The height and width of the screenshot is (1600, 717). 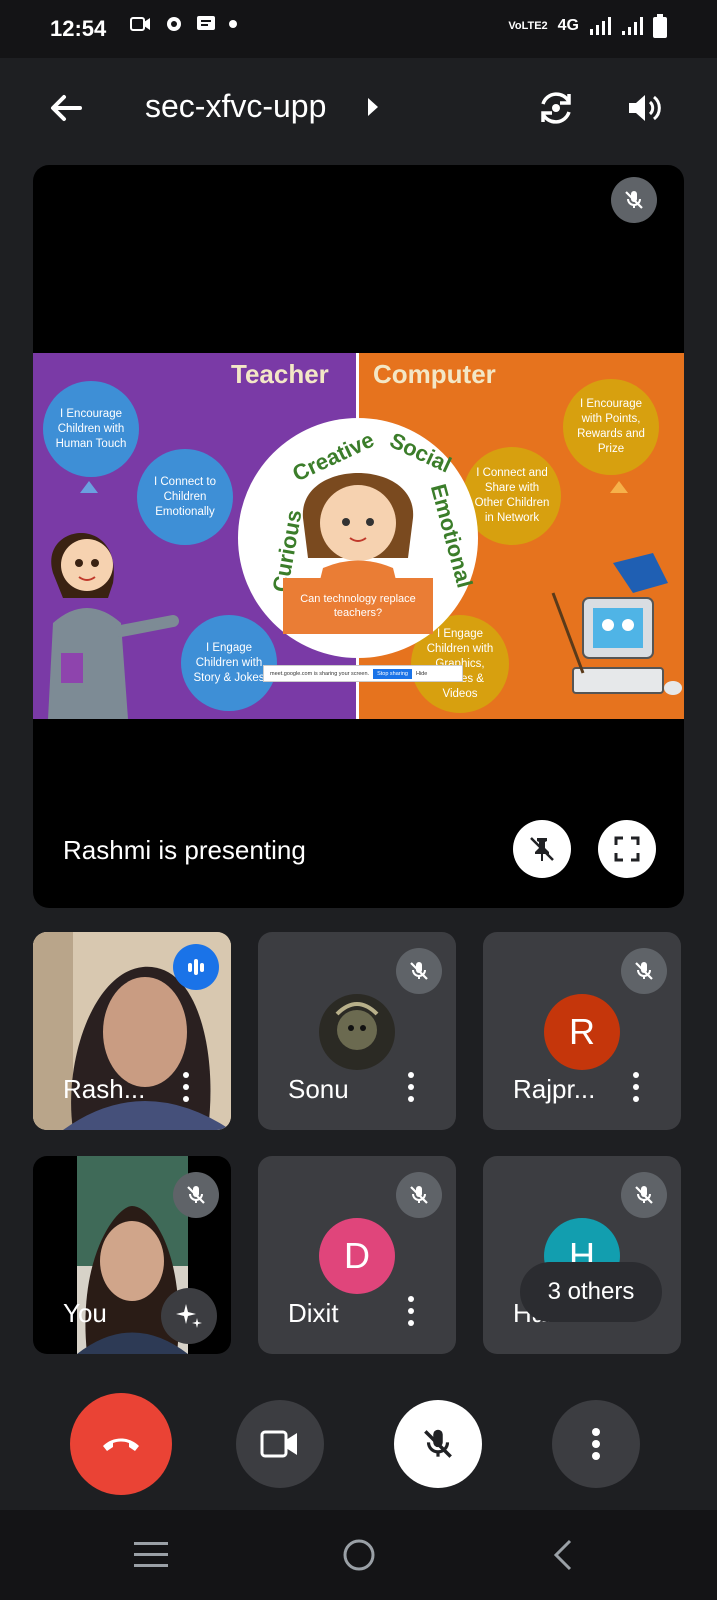 What do you see at coordinates (358, 29) in the screenshot?
I see `status-bar: 12:54 VoLTE2 4G` at bounding box center [358, 29].